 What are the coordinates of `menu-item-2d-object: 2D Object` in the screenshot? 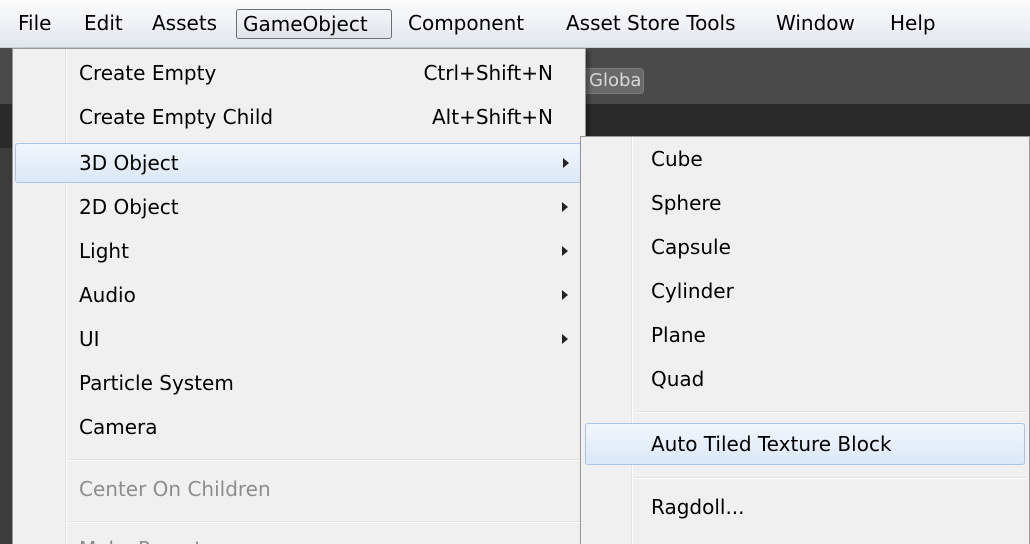 It's located at (299, 207).